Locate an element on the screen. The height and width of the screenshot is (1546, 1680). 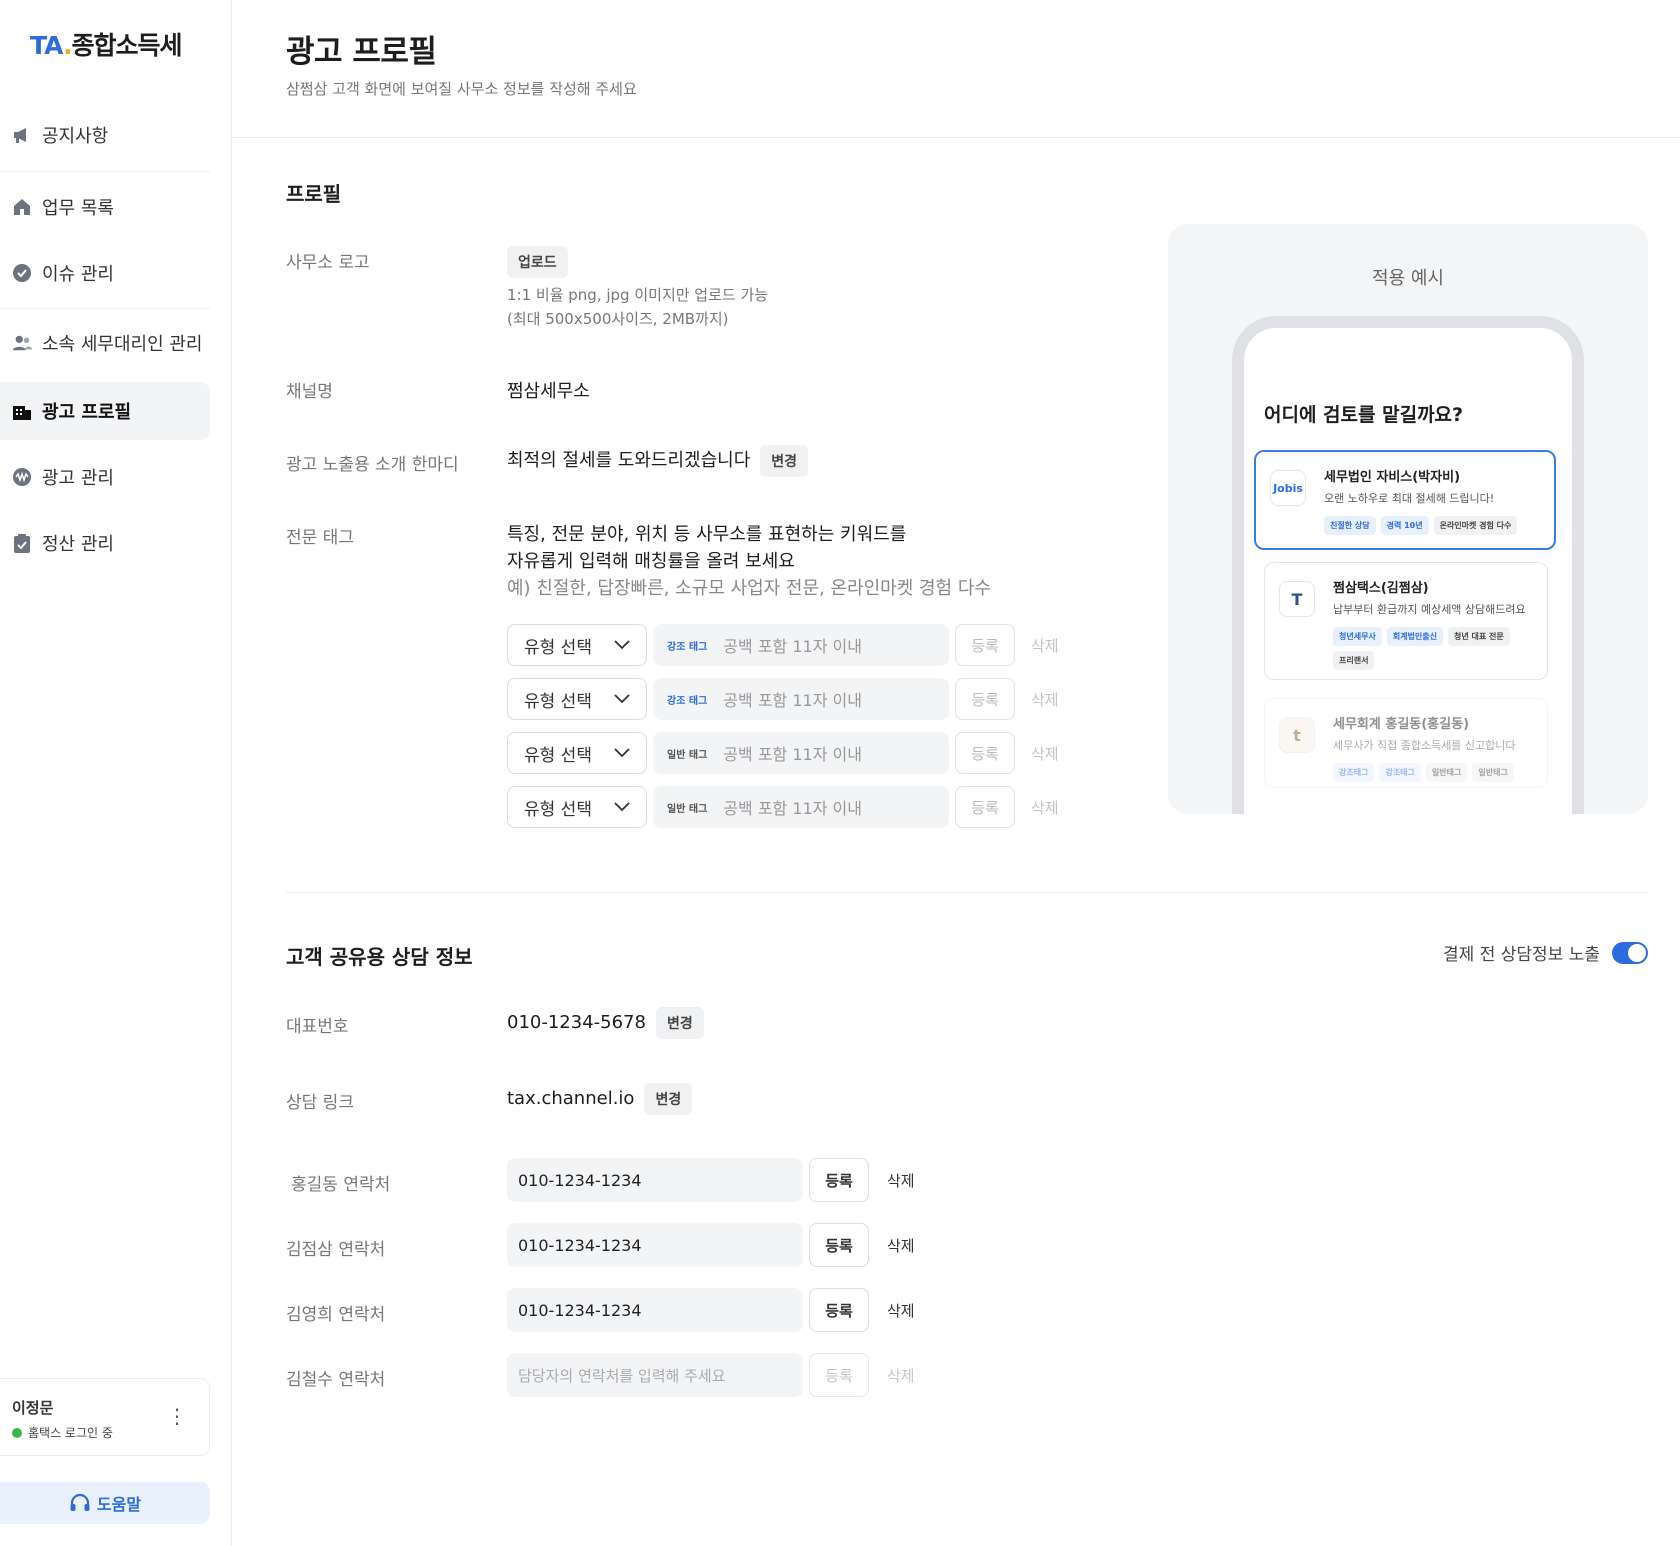
sidebar-item-tasks: 업무 목록 is located at coordinates (105, 207).